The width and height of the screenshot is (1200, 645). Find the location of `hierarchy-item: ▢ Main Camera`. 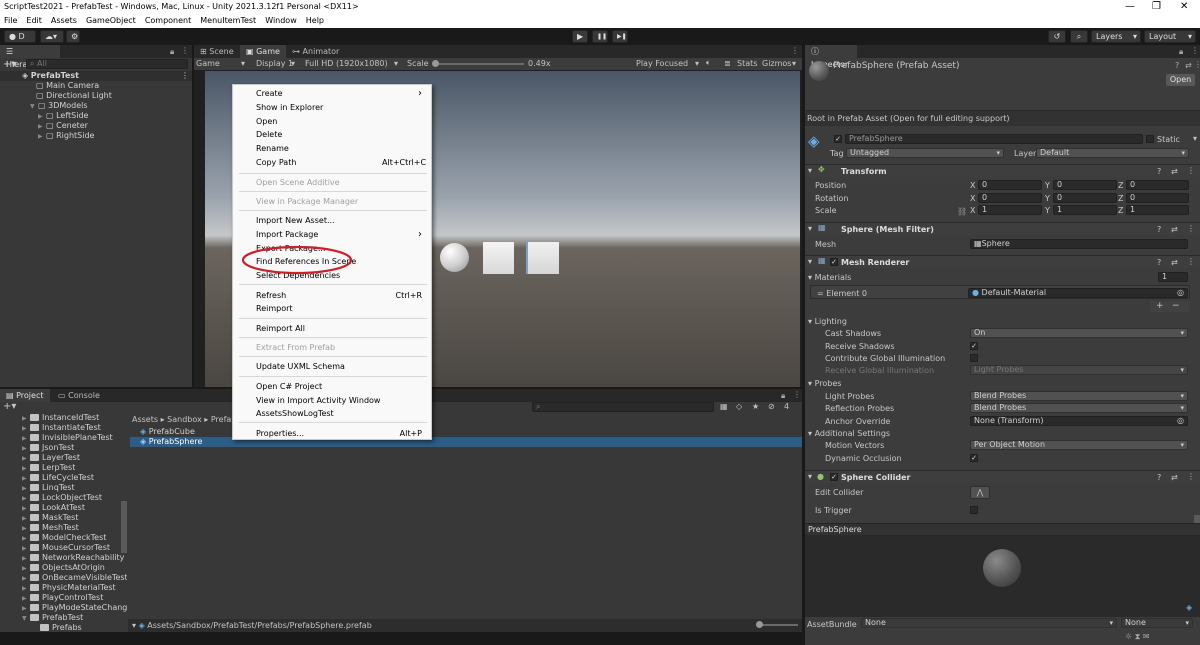

hierarchy-item: ▢ Main Camera is located at coordinates (67, 86).